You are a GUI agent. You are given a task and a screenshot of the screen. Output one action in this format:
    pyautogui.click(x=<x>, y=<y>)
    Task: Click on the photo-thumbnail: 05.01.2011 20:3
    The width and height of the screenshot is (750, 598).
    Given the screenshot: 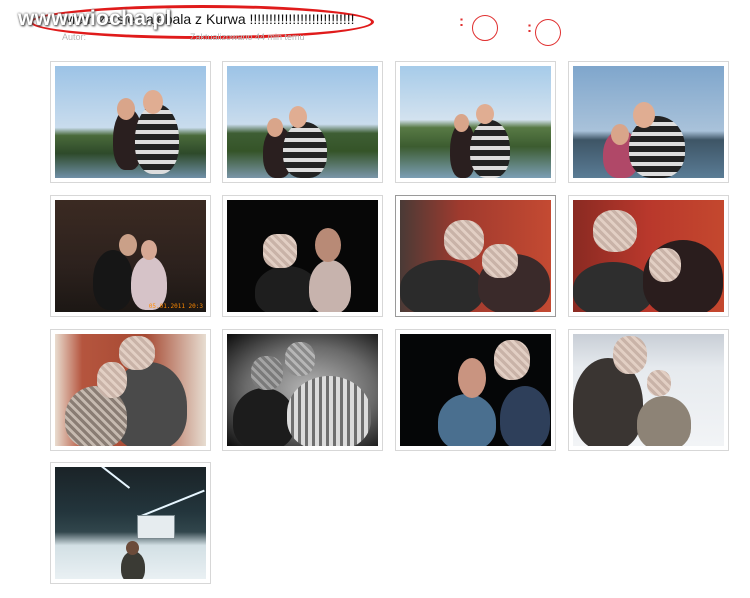 What is the action you would take?
    pyautogui.click(x=130, y=256)
    